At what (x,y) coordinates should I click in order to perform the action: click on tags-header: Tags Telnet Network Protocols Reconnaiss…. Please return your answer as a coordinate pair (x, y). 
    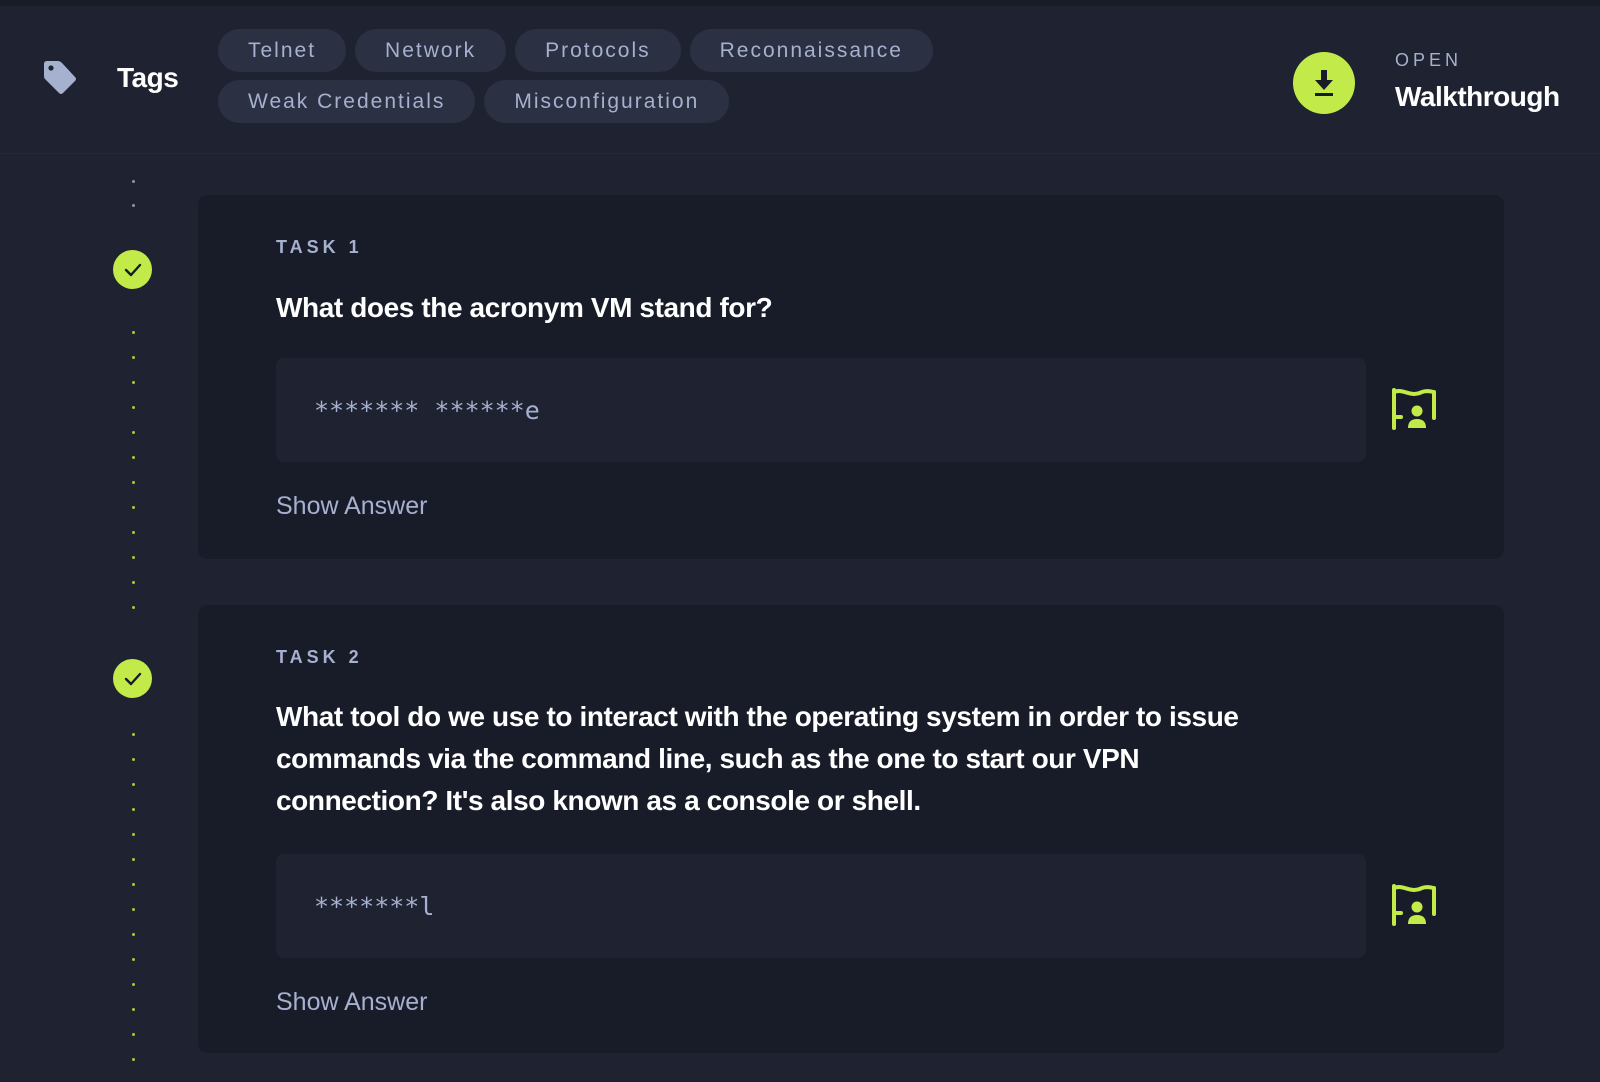
    Looking at the image, I should click on (800, 80).